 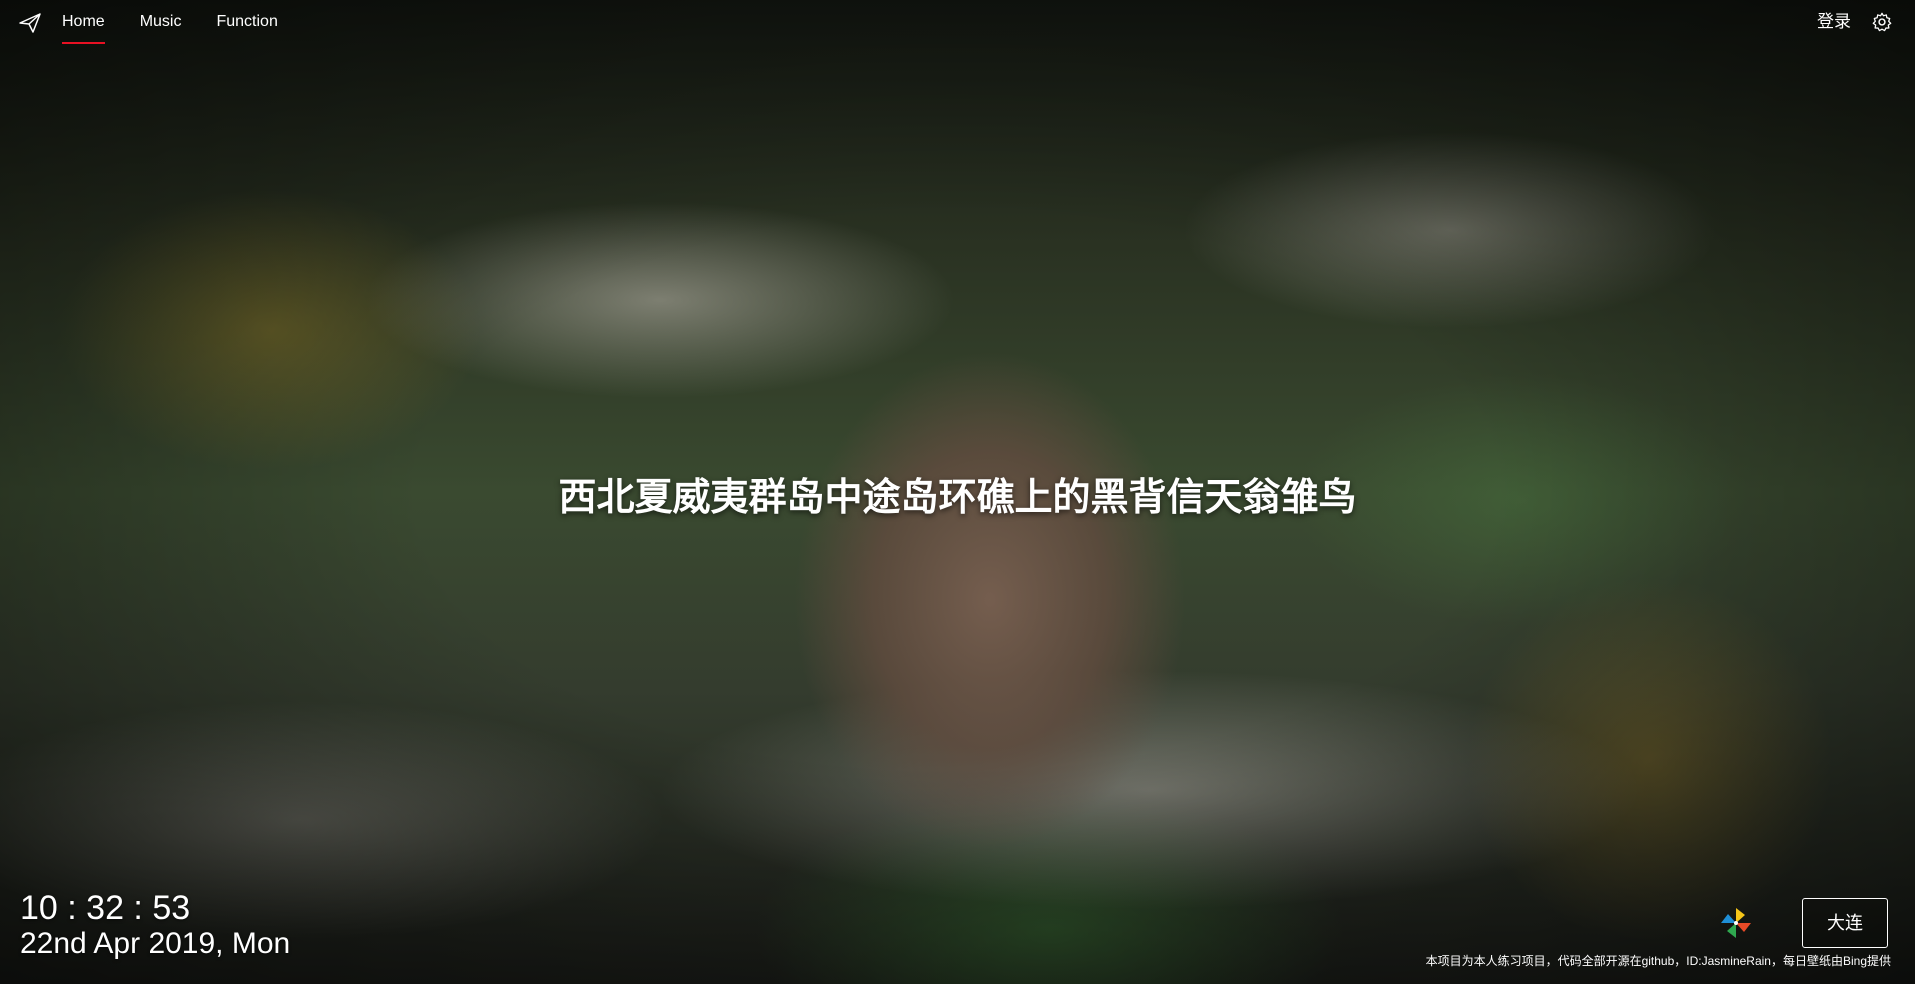 What do you see at coordinates (246, 22) in the screenshot?
I see `nav-function: Function` at bounding box center [246, 22].